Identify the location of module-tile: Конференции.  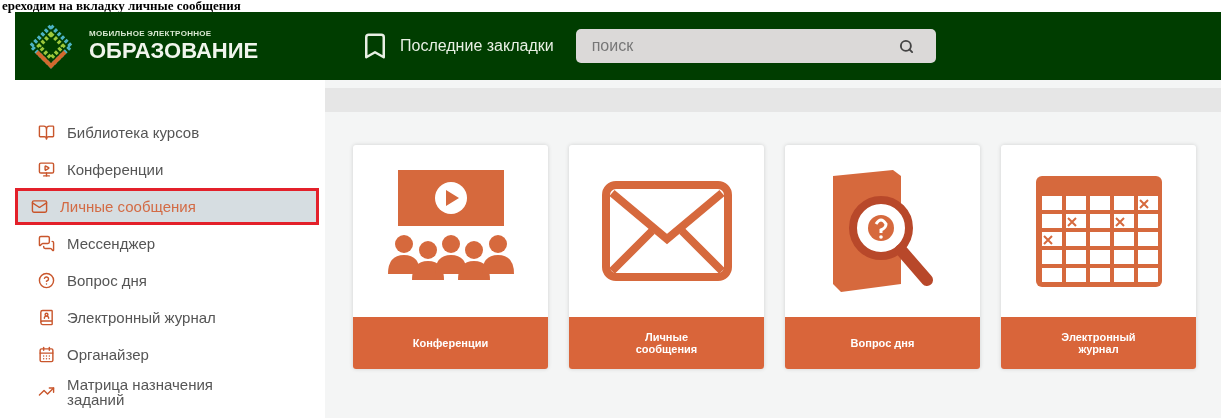
(450, 257).